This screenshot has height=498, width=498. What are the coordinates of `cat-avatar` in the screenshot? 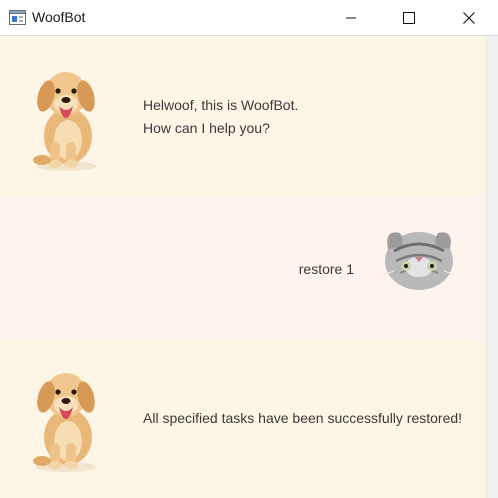 It's located at (419, 260).